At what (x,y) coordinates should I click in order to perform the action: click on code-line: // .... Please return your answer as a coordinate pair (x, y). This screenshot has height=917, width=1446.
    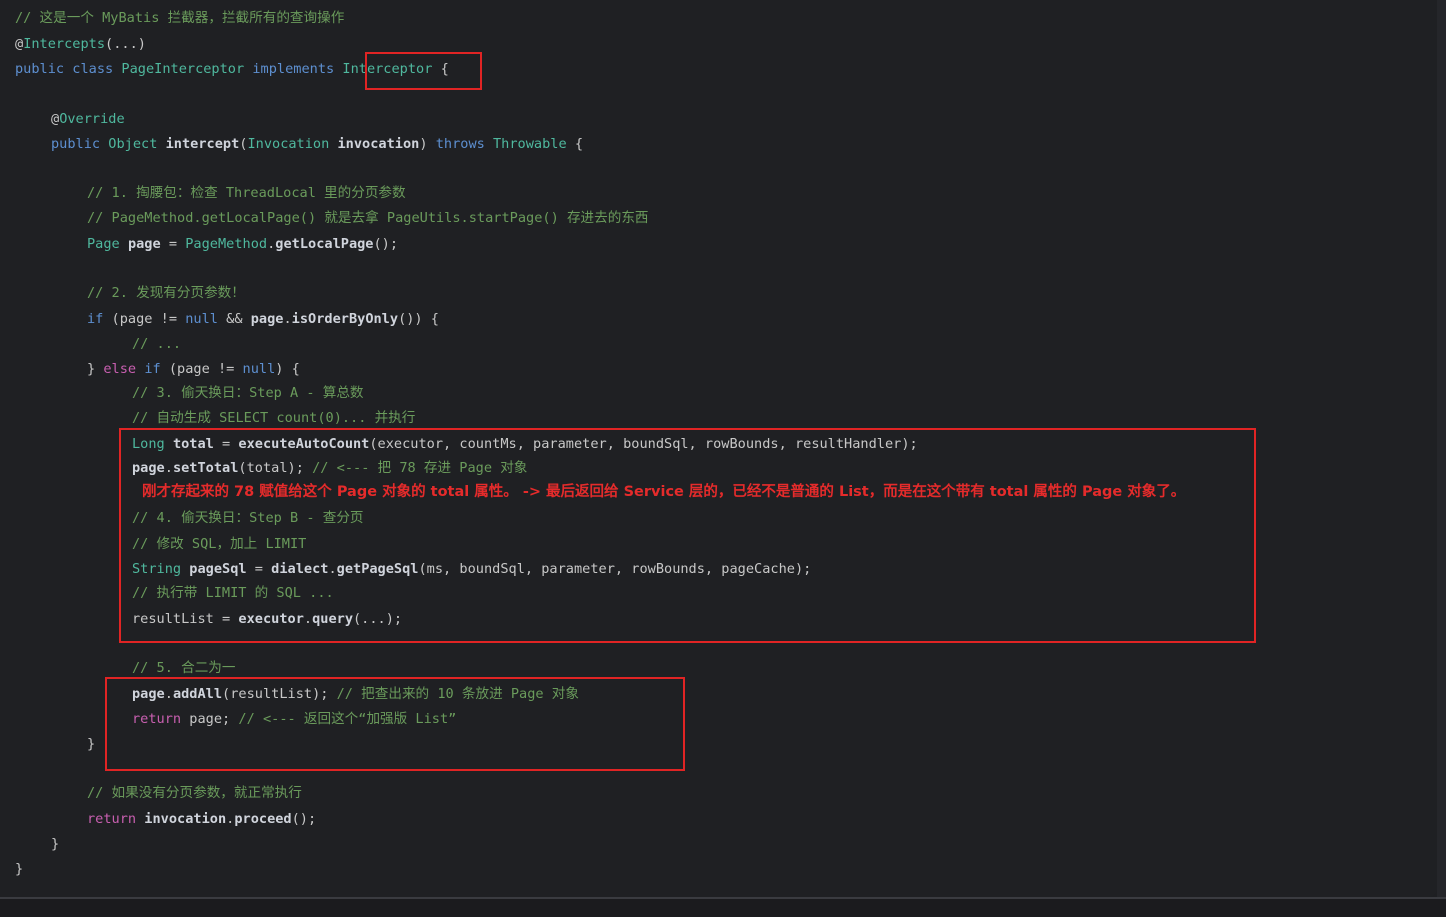
    Looking at the image, I should click on (157, 344).